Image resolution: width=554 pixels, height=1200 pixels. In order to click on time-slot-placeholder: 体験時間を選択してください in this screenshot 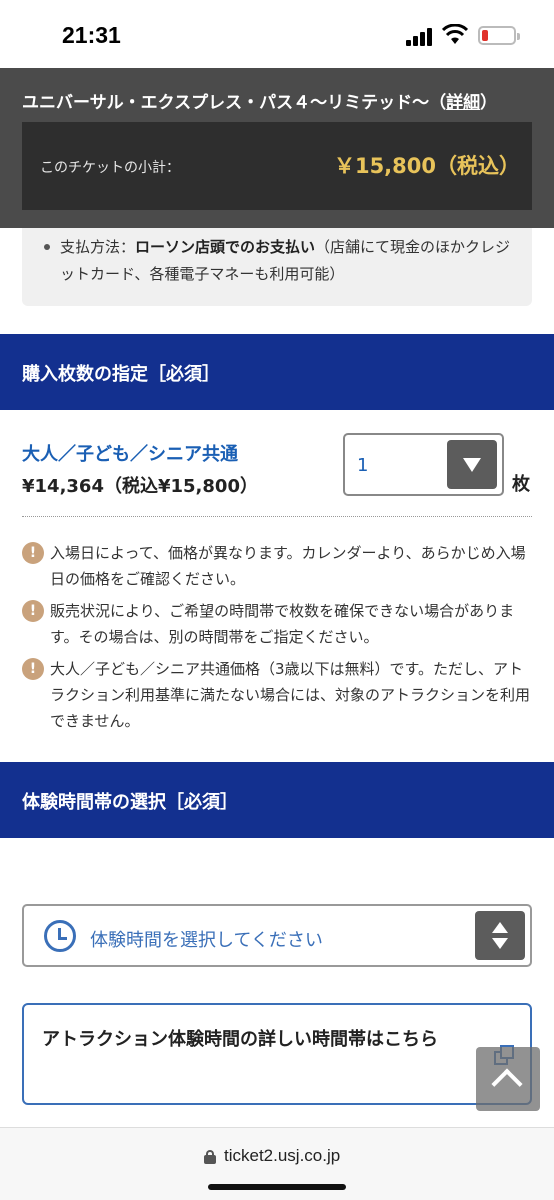, I will do `click(206, 940)`.